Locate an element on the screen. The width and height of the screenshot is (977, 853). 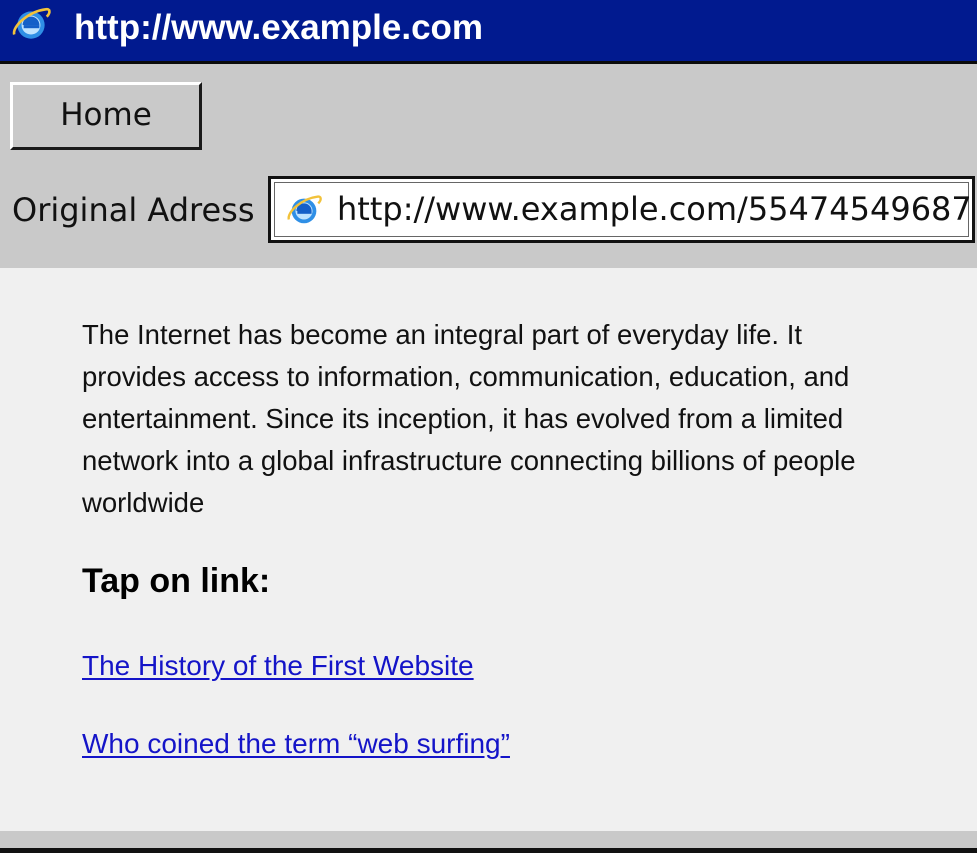
address-field: http://www.example.com/55474549687000 is located at coordinates (621, 209).